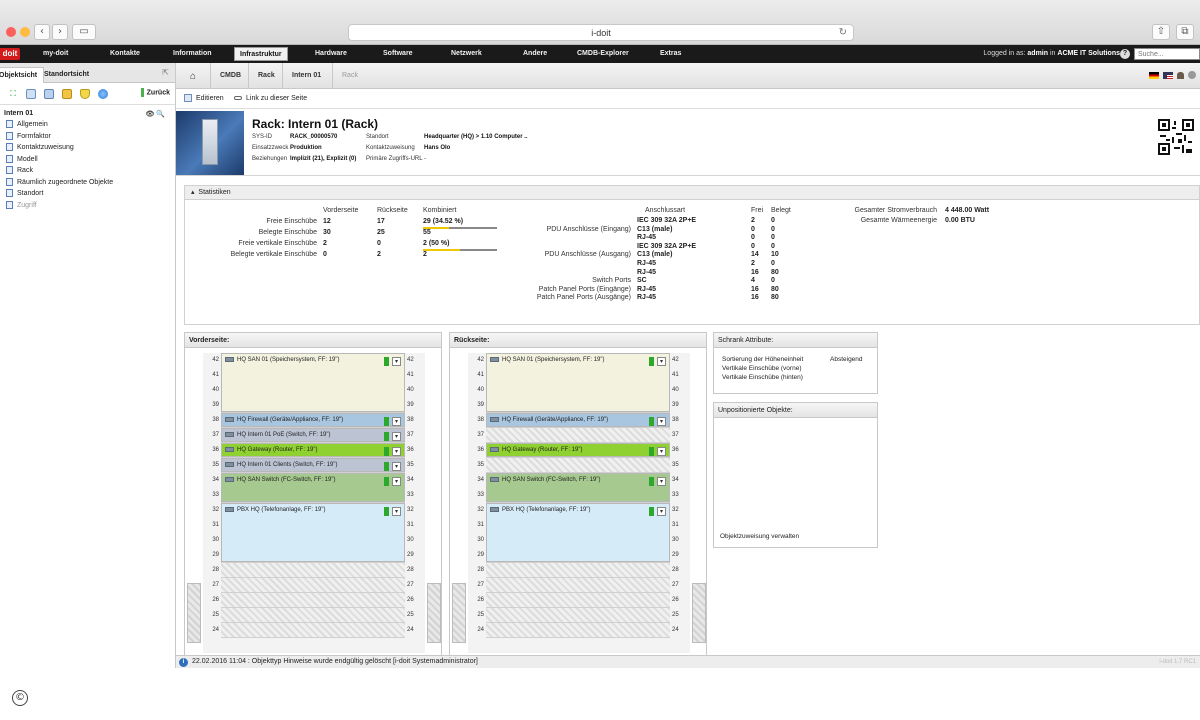  I want to click on statistics-header: ▴ Statistiken, so click(692, 193).